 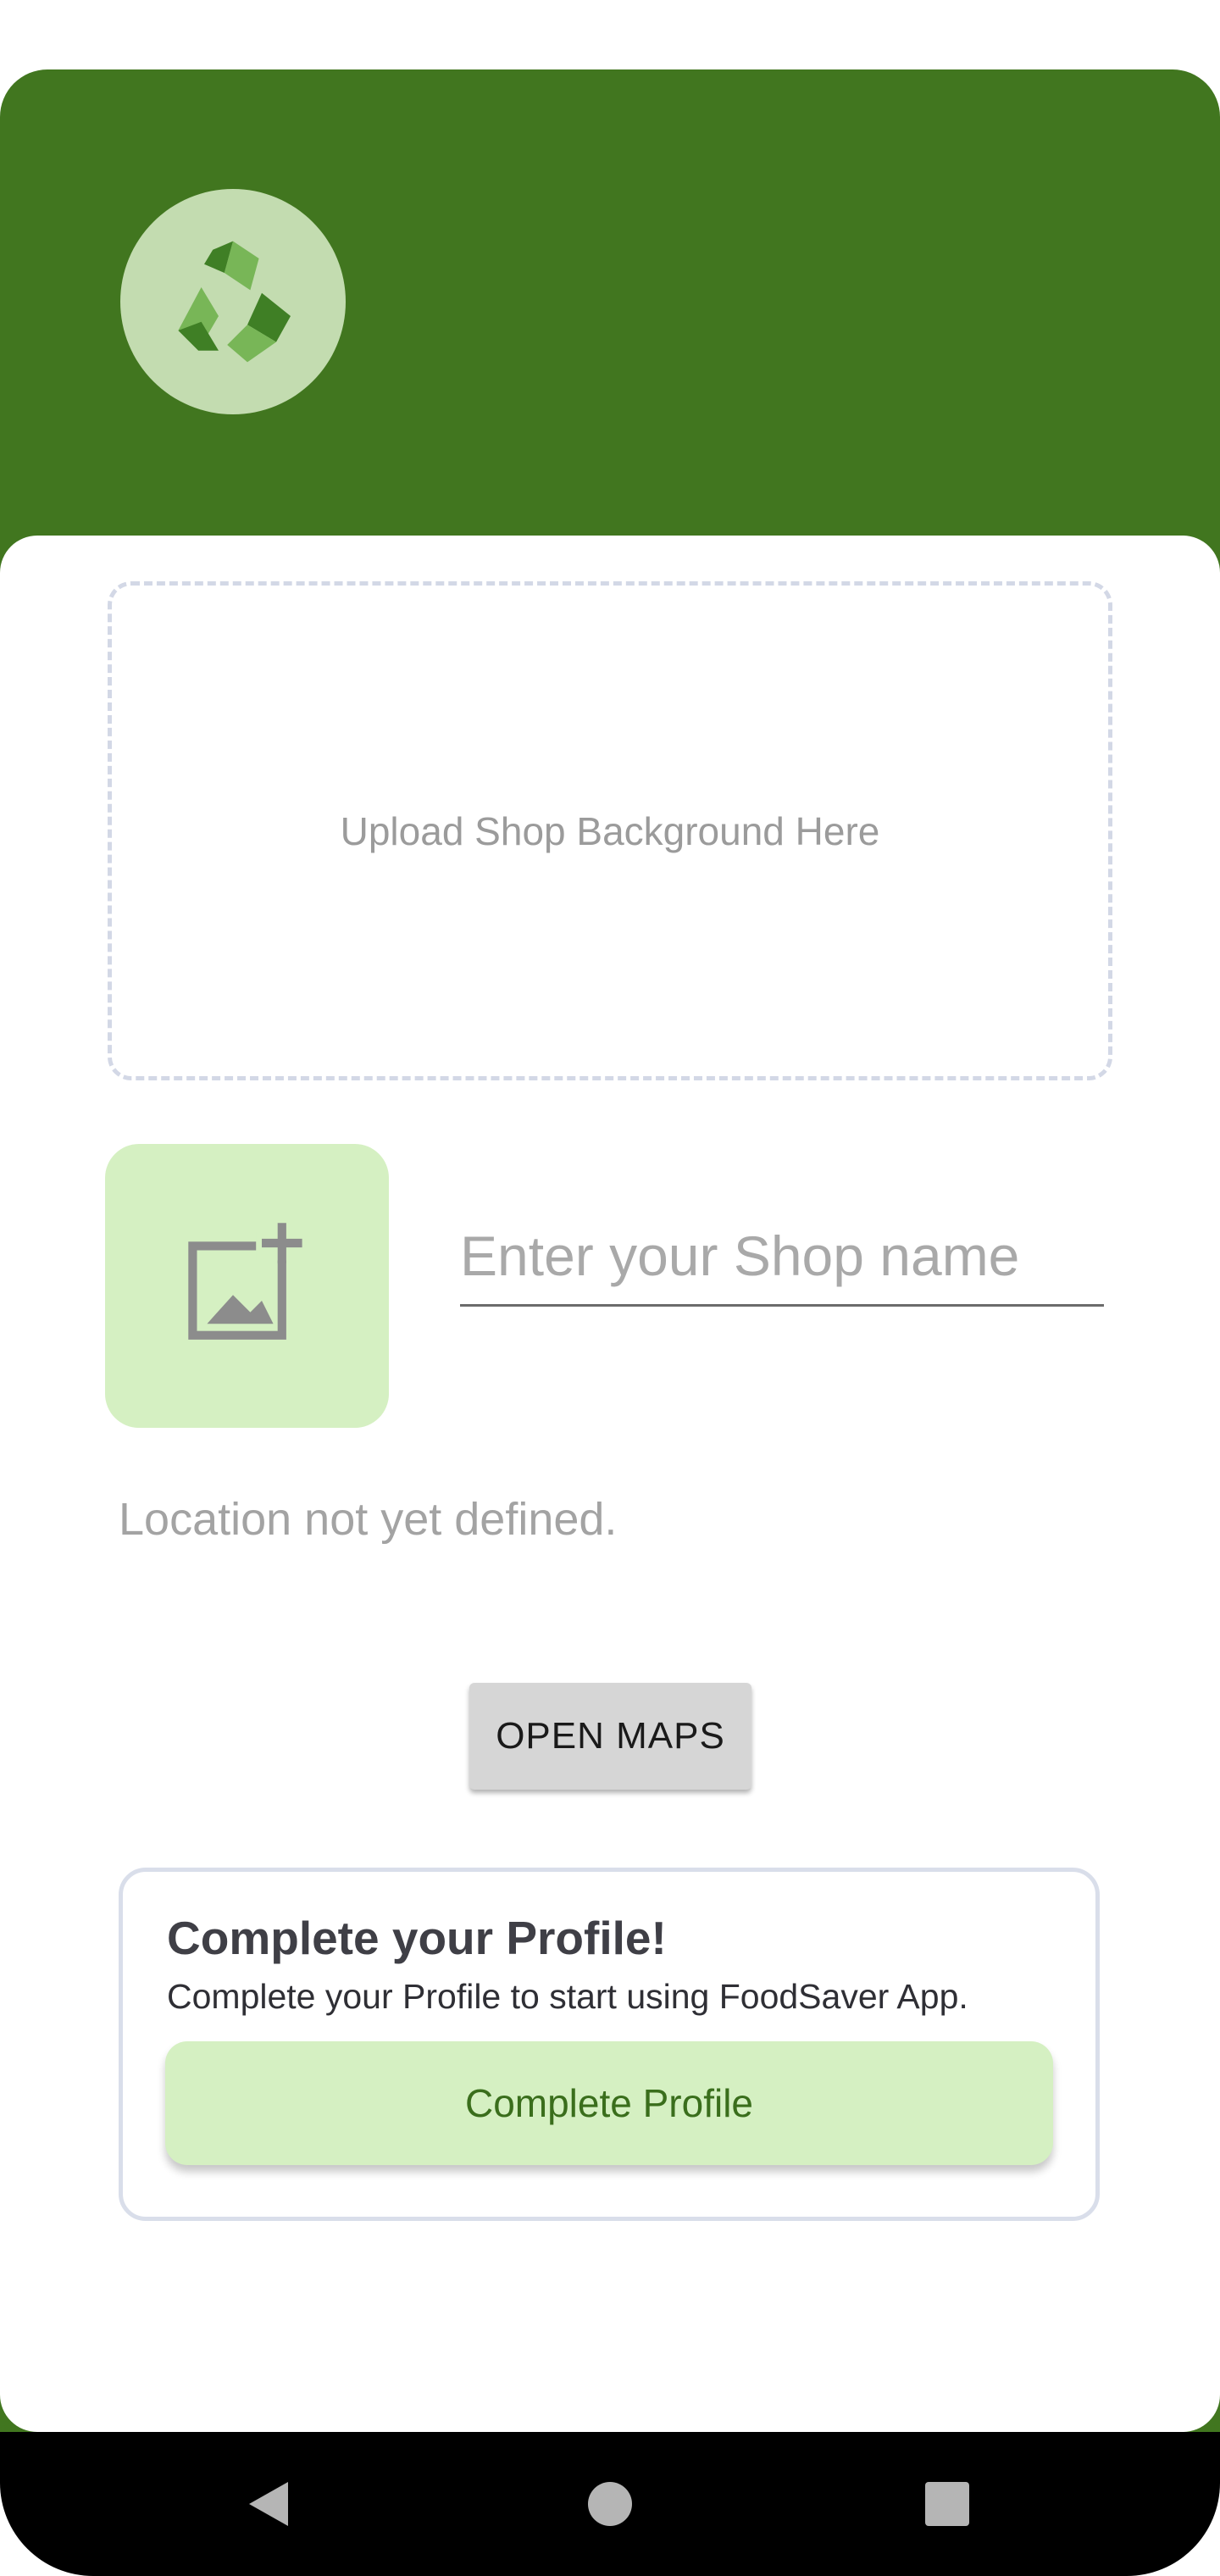 I want to click on add-photo-icon, so click(x=244, y=1281).